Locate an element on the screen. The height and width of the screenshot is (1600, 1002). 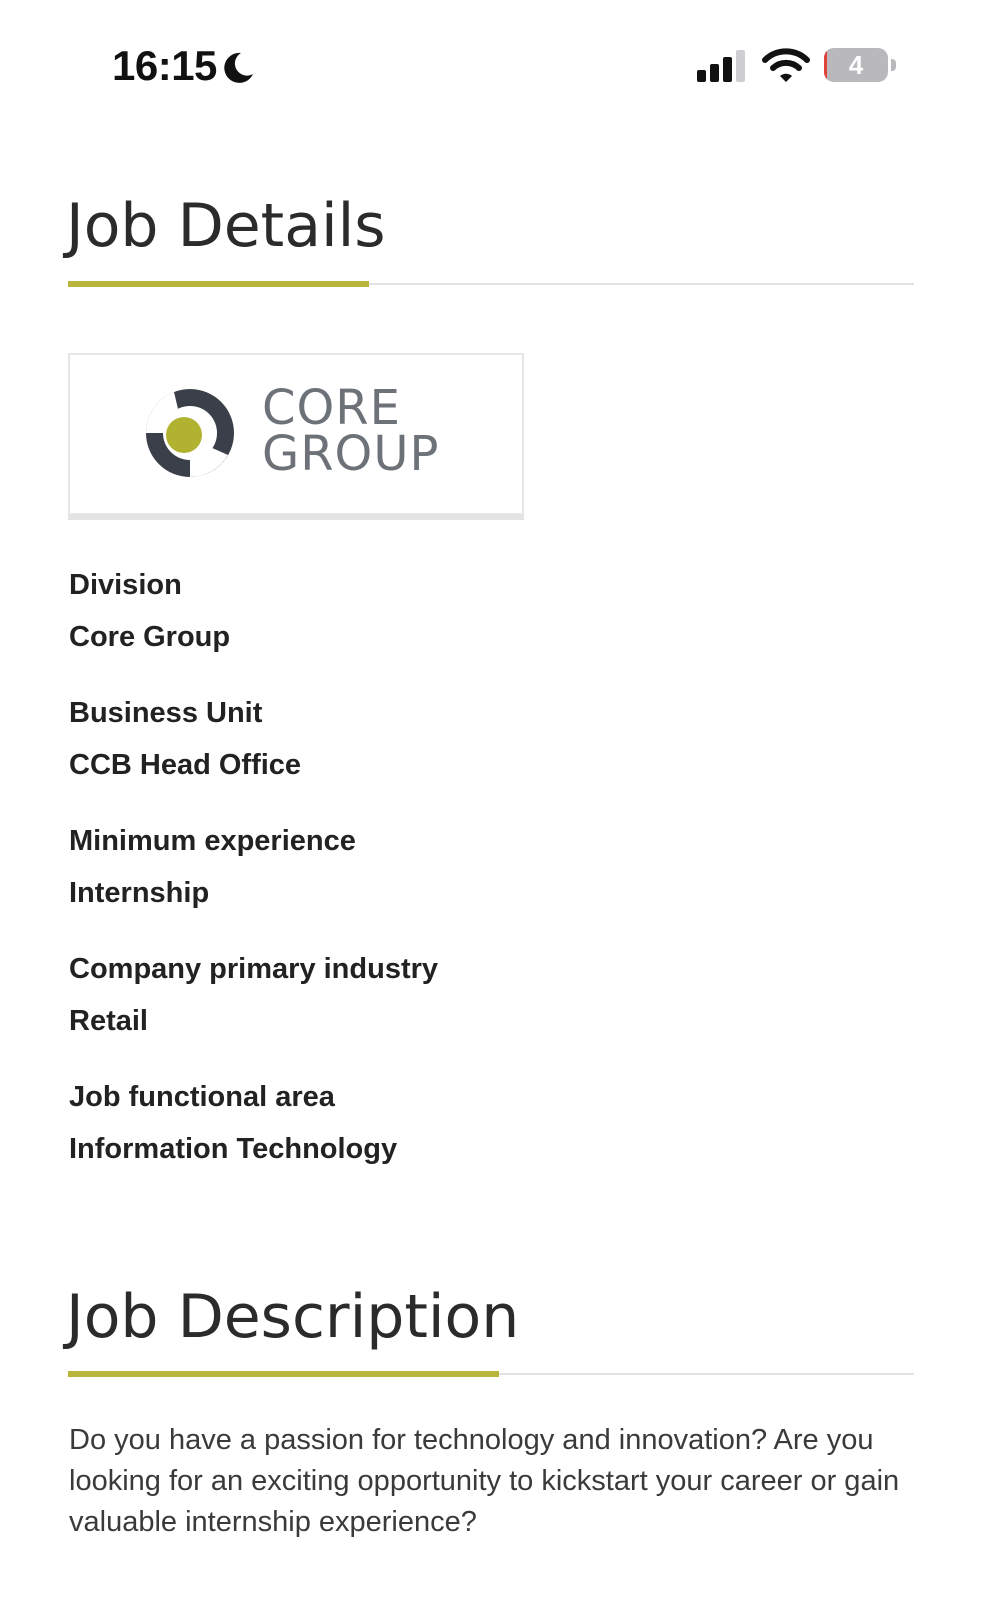
job-functional-area-value: Information Technology is located at coordinates (233, 1149).